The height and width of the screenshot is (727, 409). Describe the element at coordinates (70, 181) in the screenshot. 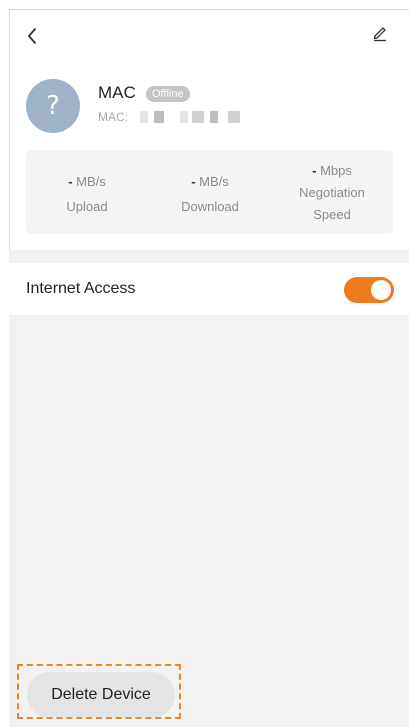

I see `upload-value: -` at that location.